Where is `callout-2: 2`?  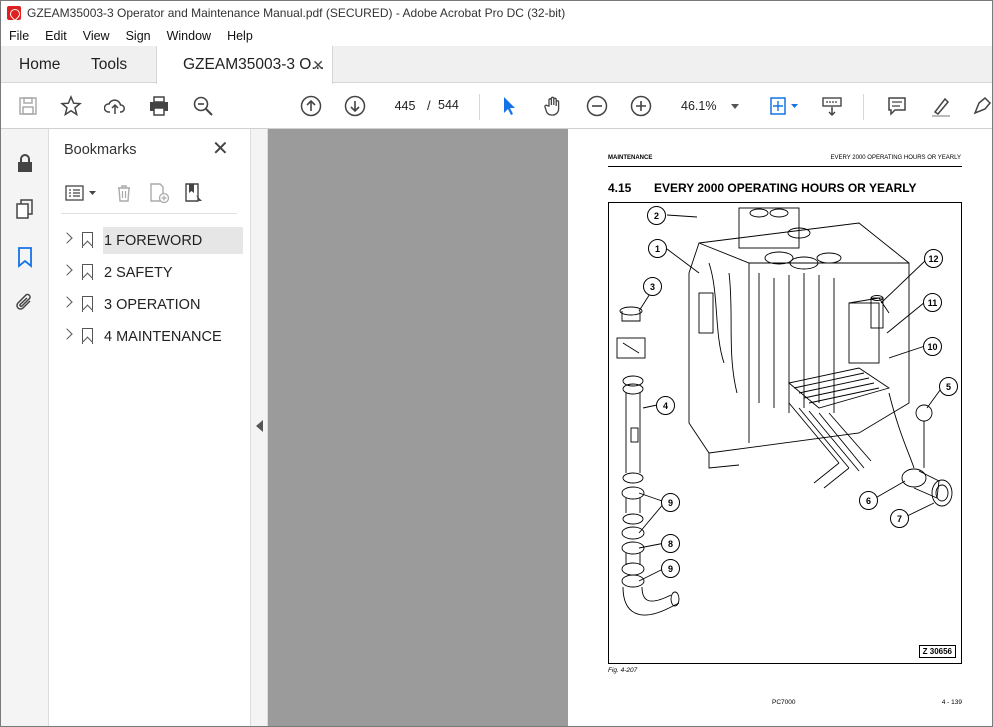
callout-2: 2 is located at coordinates (656, 215).